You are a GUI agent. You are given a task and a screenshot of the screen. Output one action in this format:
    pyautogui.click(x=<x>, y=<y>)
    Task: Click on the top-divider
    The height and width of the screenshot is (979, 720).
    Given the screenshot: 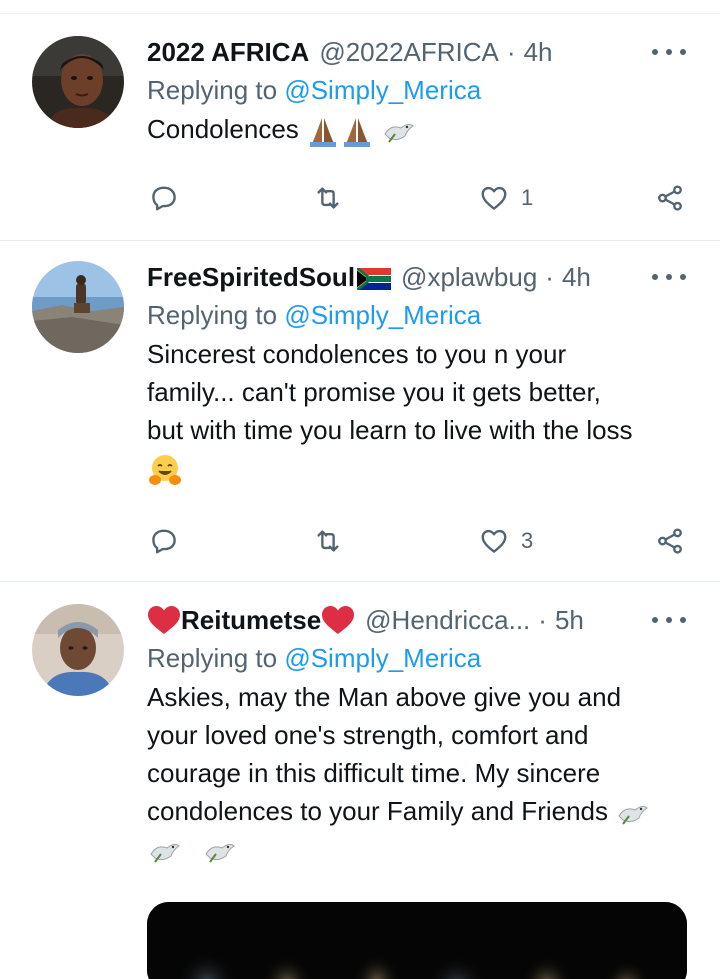 What is the action you would take?
    pyautogui.click(x=360, y=7)
    